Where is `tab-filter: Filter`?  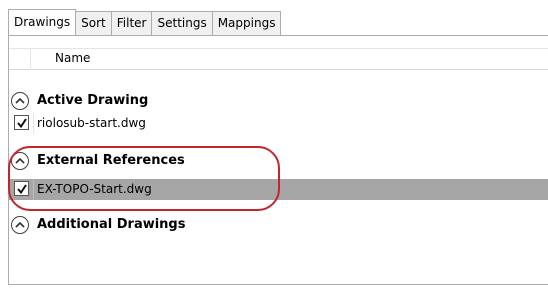
tab-filter: Filter is located at coordinates (132, 23).